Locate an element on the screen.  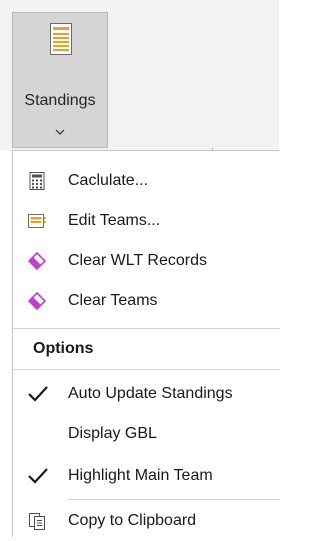
option-display-gbl: Display GBL is located at coordinates (146, 434).